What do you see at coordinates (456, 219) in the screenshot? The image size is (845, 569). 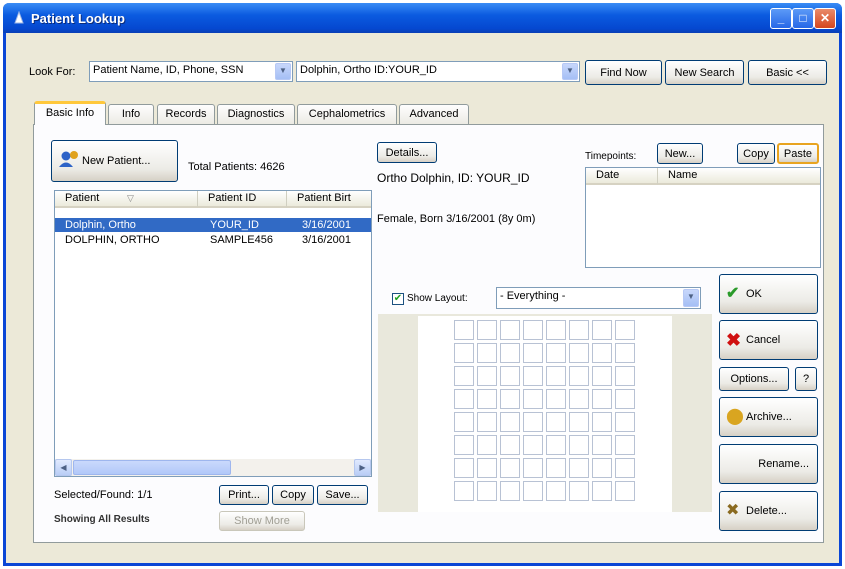 I see `patient-summary-line2: Female, Born 3/16/2001 (8y 0m)` at bounding box center [456, 219].